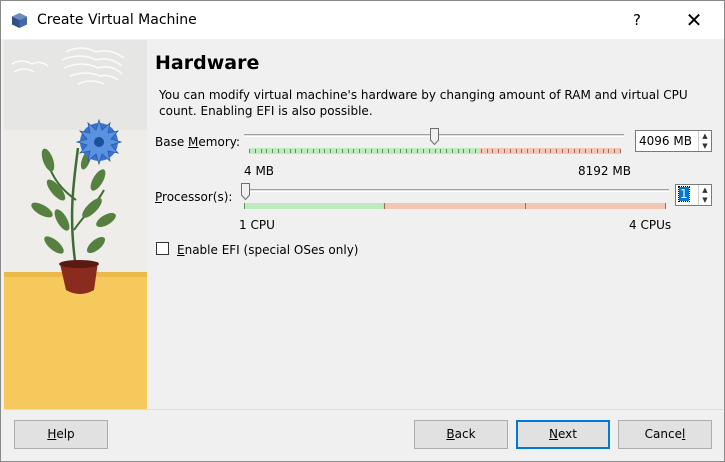  I want to click on memory-max-label: 8192 MB, so click(604, 171).